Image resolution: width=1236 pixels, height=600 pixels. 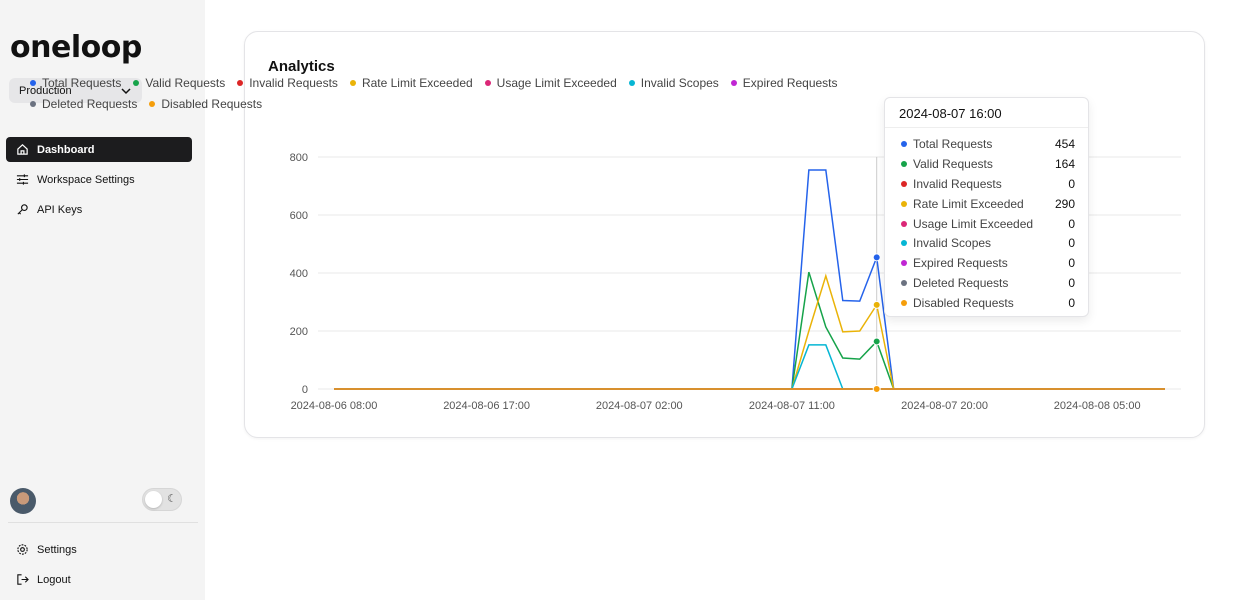 What do you see at coordinates (960, 263) in the screenshot?
I see `tooltip-label: Expired Requests` at bounding box center [960, 263].